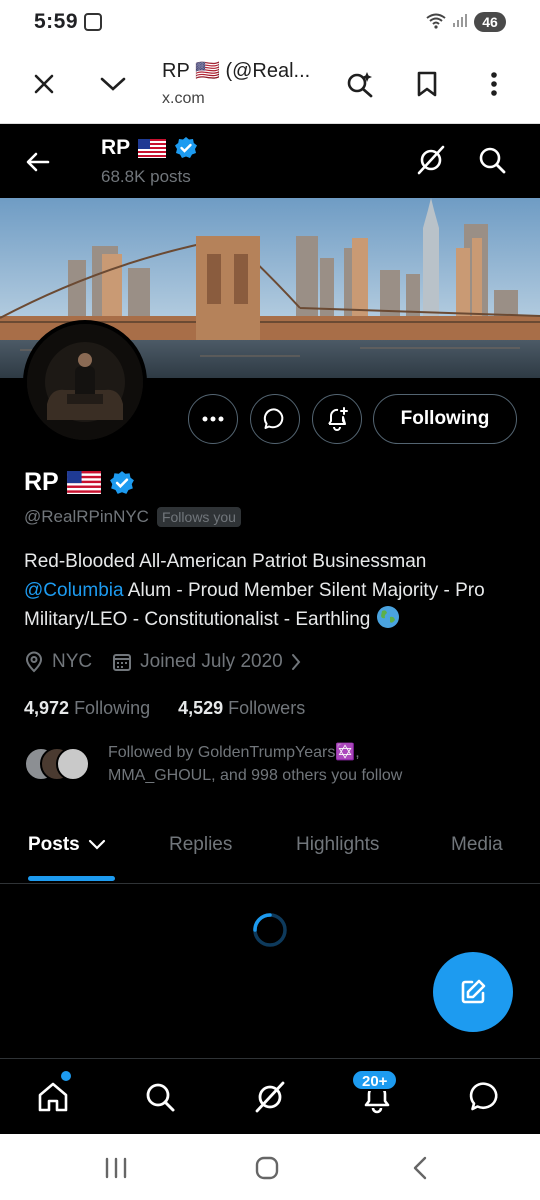  Describe the element at coordinates (74, 590) in the screenshot. I see `bio-mention-link: @Columbia` at that location.